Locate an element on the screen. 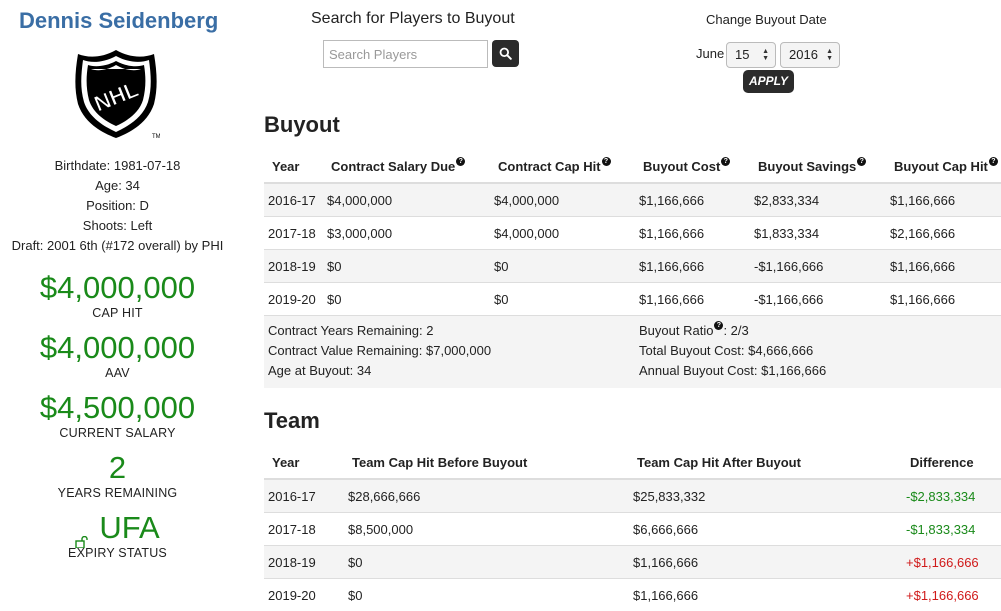  col-contract-salary-due: Contract Salary Due? is located at coordinates (398, 165).